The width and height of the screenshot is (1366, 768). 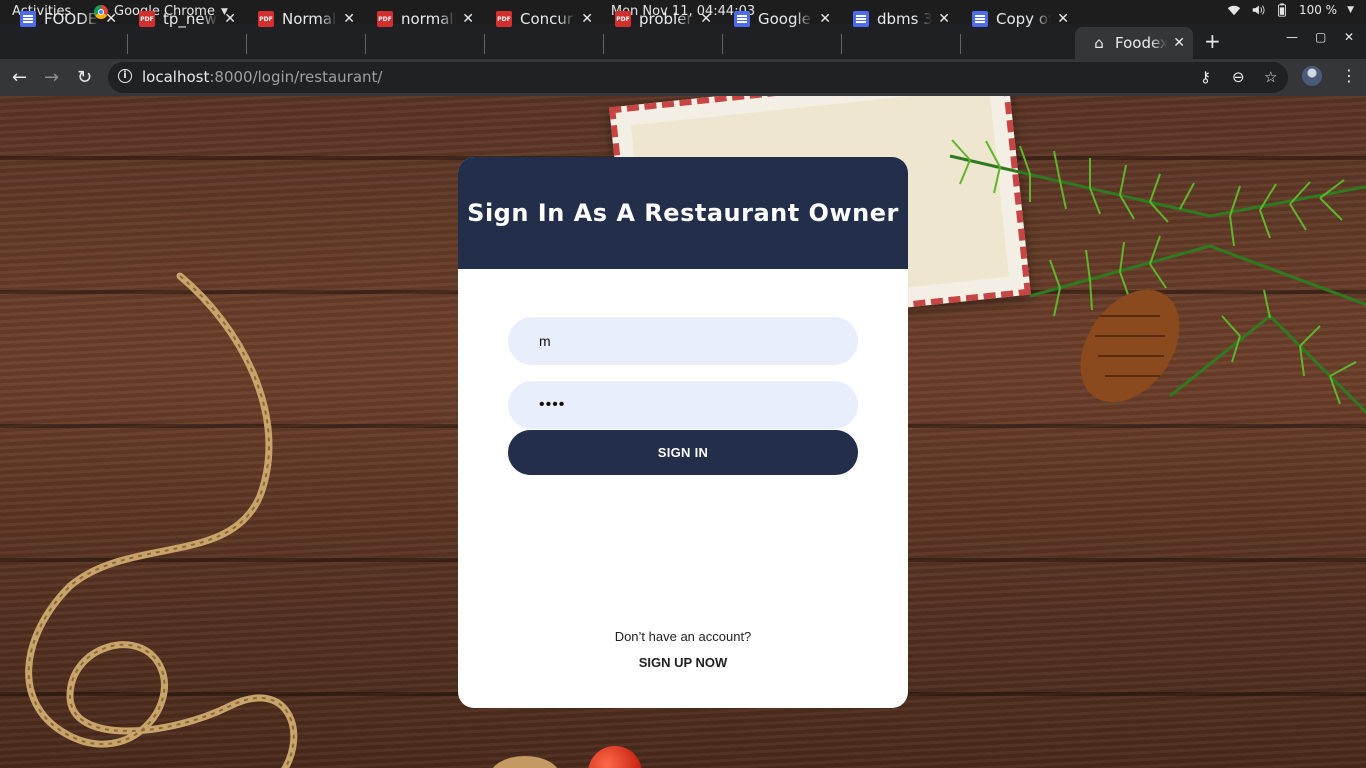 What do you see at coordinates (615, 757) in the screenshot?
I see `ornament-decoration` at bounding box center [615, 757].